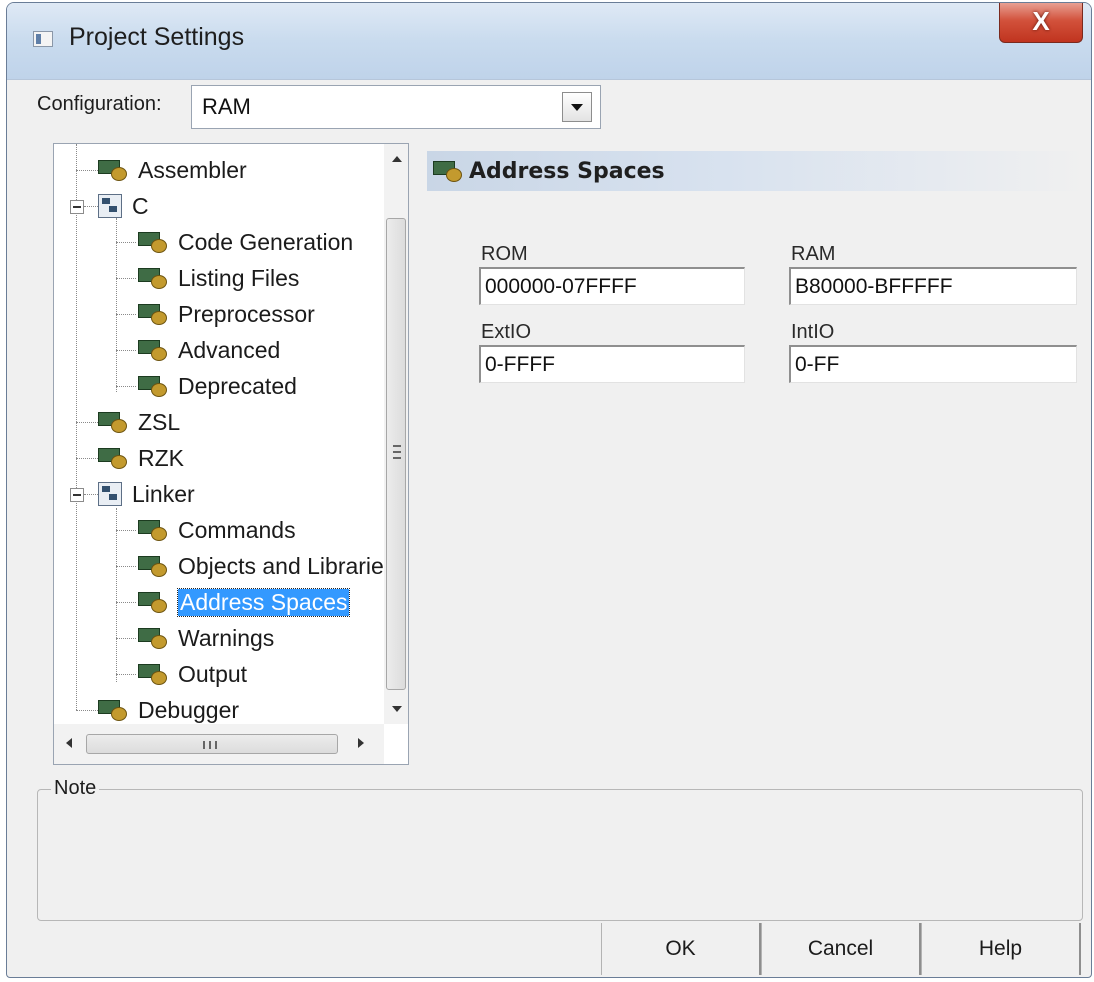  Describe the element at coordinates (110, 494) in the screenshot. I see `folder-icon` at that location.